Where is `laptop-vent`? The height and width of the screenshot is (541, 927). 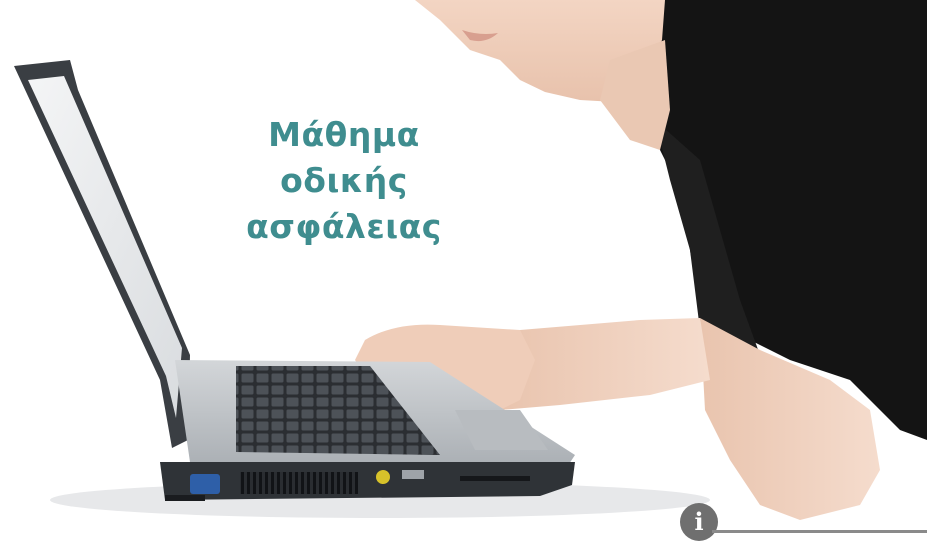
laptop-vent is located at coordinates (299, 483).